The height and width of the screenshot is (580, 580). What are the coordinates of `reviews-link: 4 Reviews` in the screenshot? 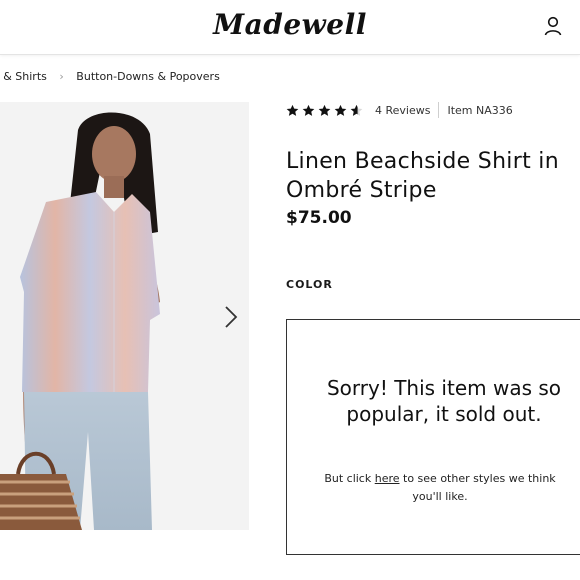 It's located at (402, 110).